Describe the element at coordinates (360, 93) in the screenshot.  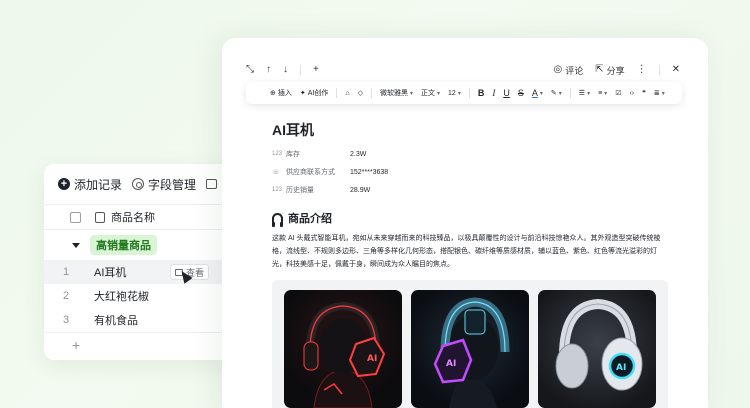
I see `eraser-icon: ◇` at that location.